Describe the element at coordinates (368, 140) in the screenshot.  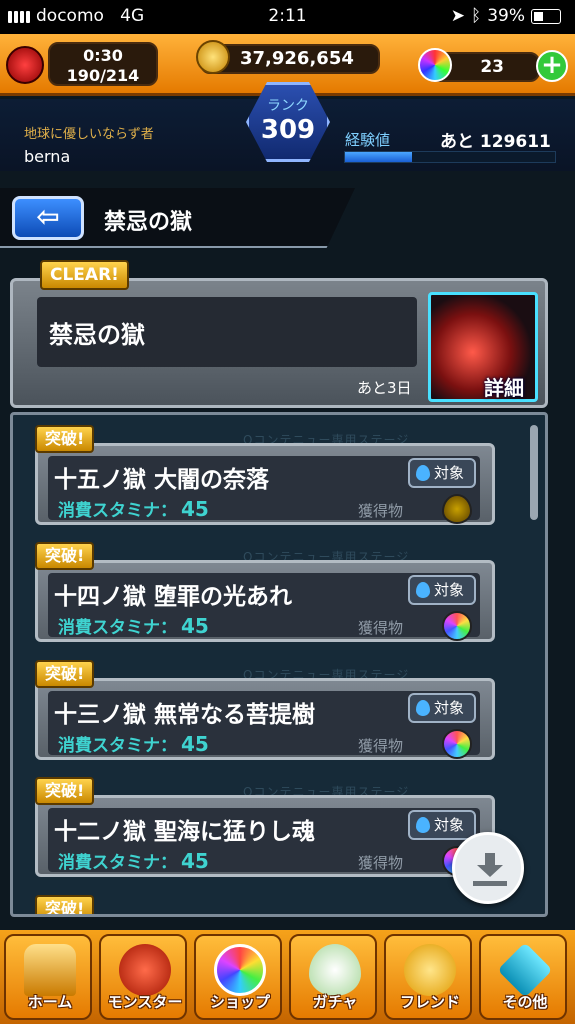
I see `exp-label: 経験値` at that location.